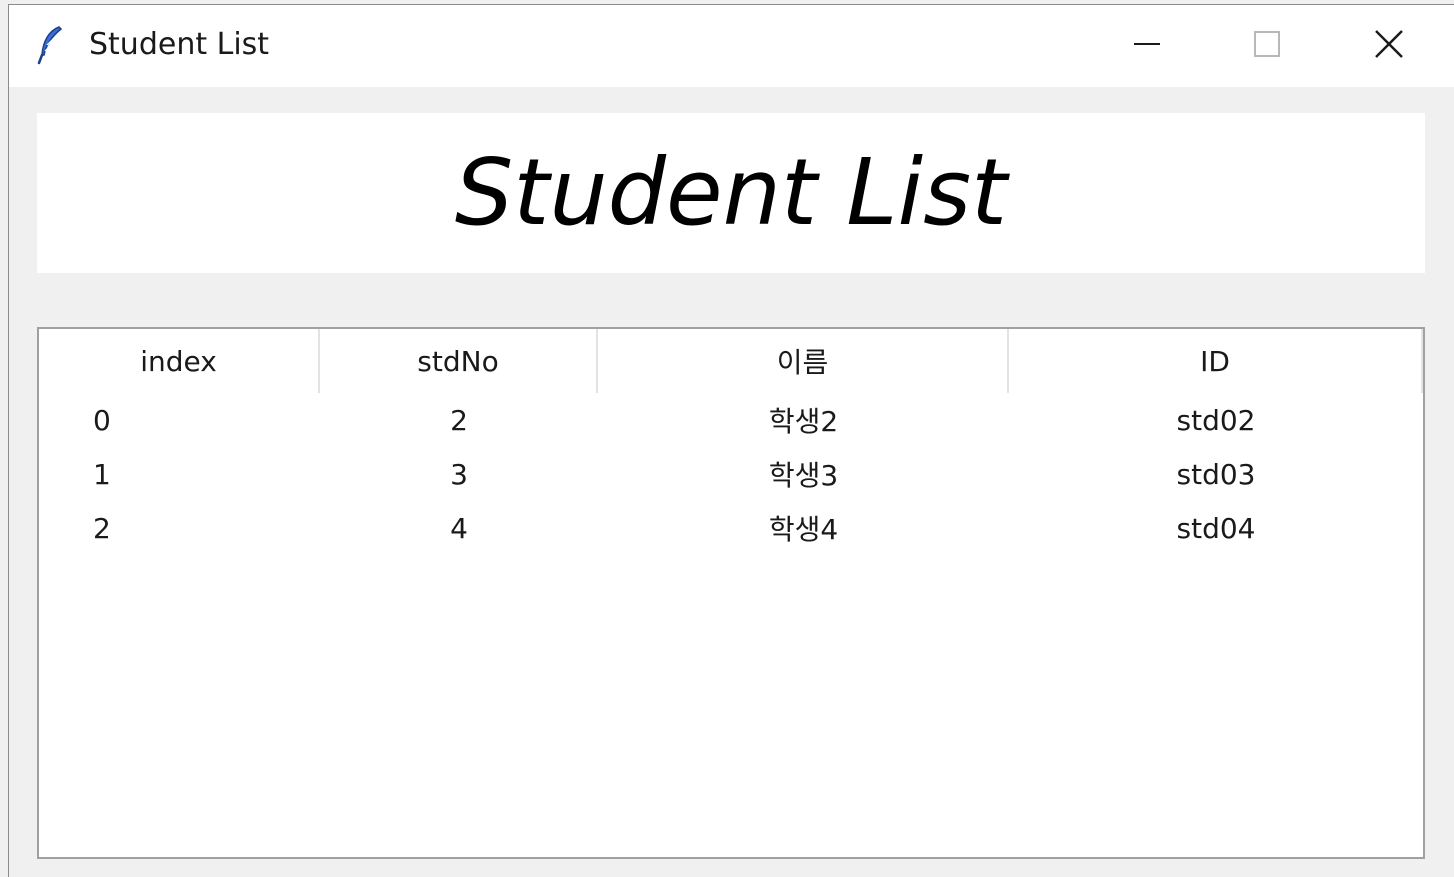  Describe the element at coordinates (731, 420) in the screenshot. I see `table-row: 0 2 학생2 std02` at that location.